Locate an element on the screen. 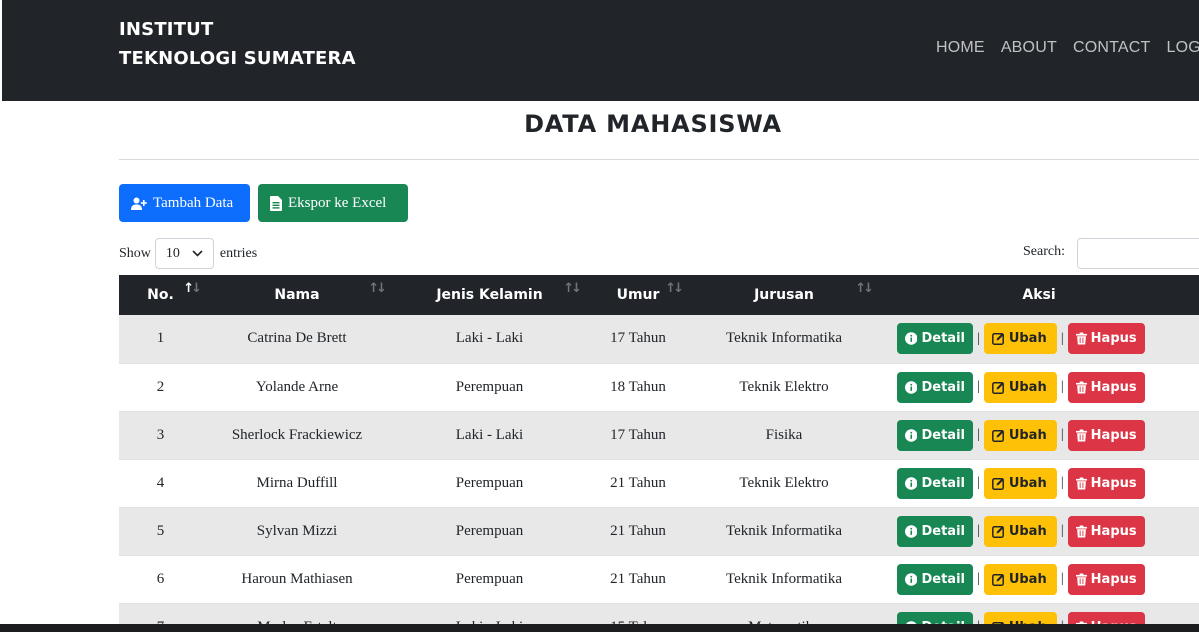 The width and height of the screenshot is (1199, 632). show-label: Show is located at coordinates (135, 253).